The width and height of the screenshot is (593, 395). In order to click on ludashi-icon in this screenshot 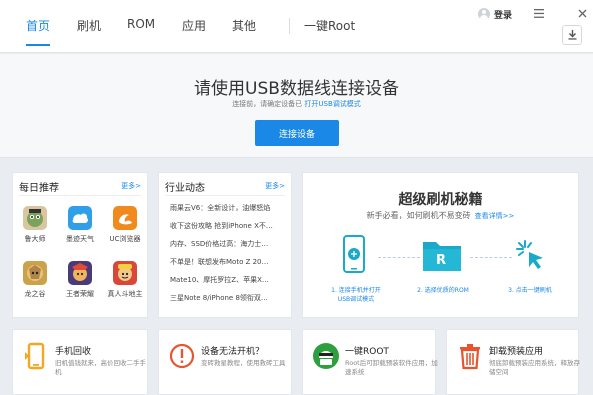, I will do `click(35, 218)`.